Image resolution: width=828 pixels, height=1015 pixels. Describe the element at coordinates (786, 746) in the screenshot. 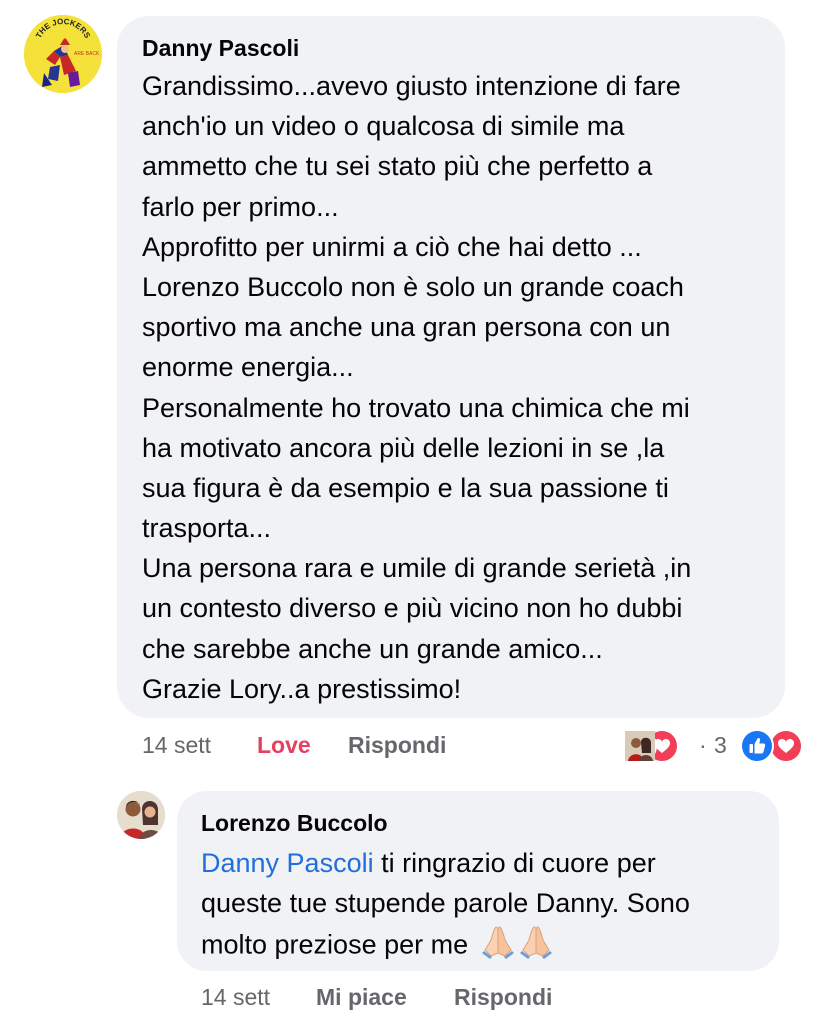

I see `heart-reaction-icon` at that location.